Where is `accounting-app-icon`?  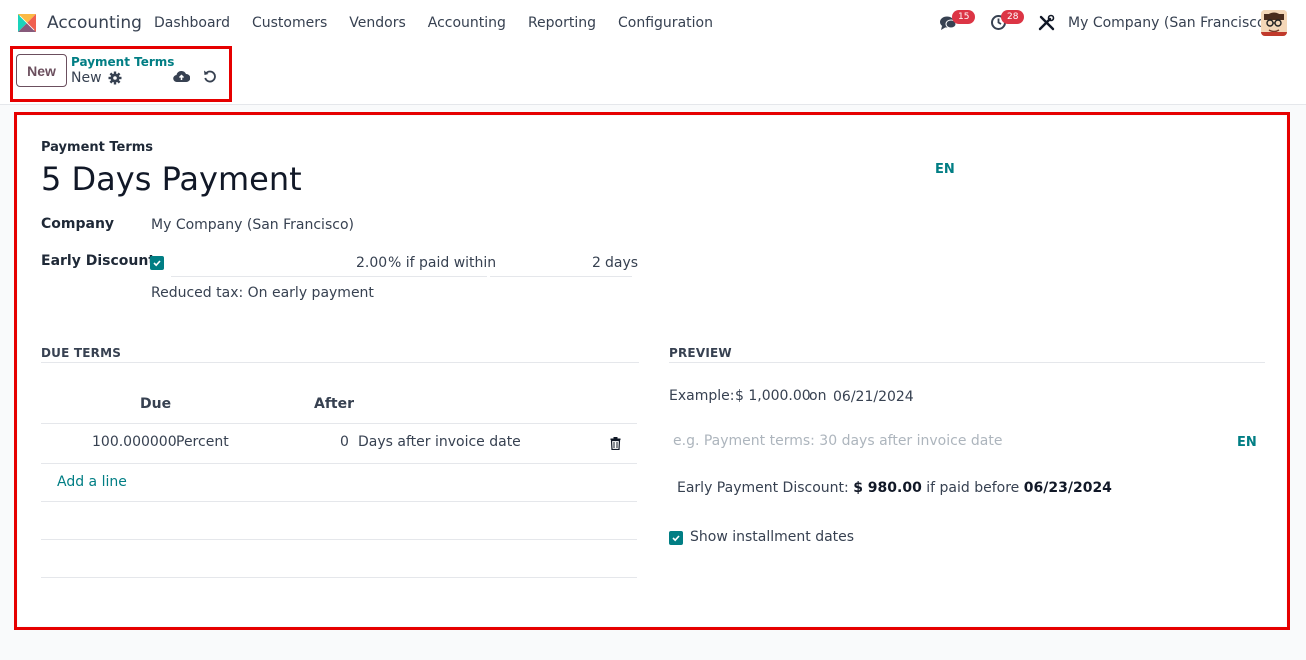
accounting-app-icon is located at coordinates (27, 23).